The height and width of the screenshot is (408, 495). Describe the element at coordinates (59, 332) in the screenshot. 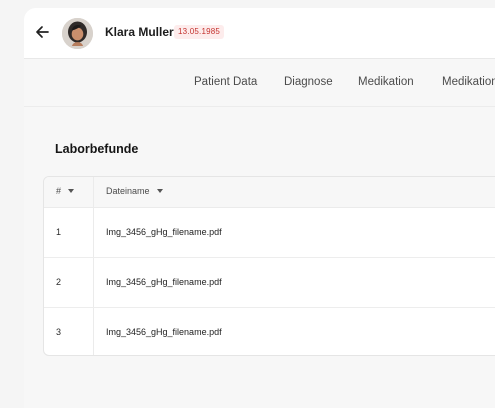

I see `row-index: 3` at that location.